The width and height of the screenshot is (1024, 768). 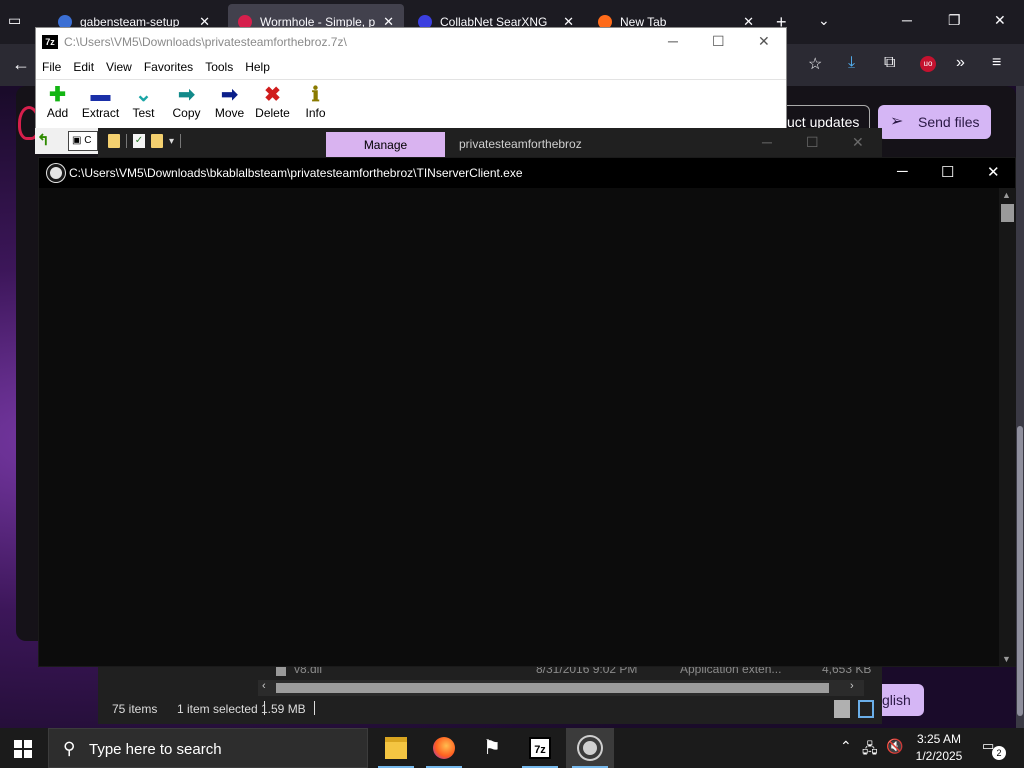 I want to click on action-center-button: ▭ 2, so click(x=994, y=749).